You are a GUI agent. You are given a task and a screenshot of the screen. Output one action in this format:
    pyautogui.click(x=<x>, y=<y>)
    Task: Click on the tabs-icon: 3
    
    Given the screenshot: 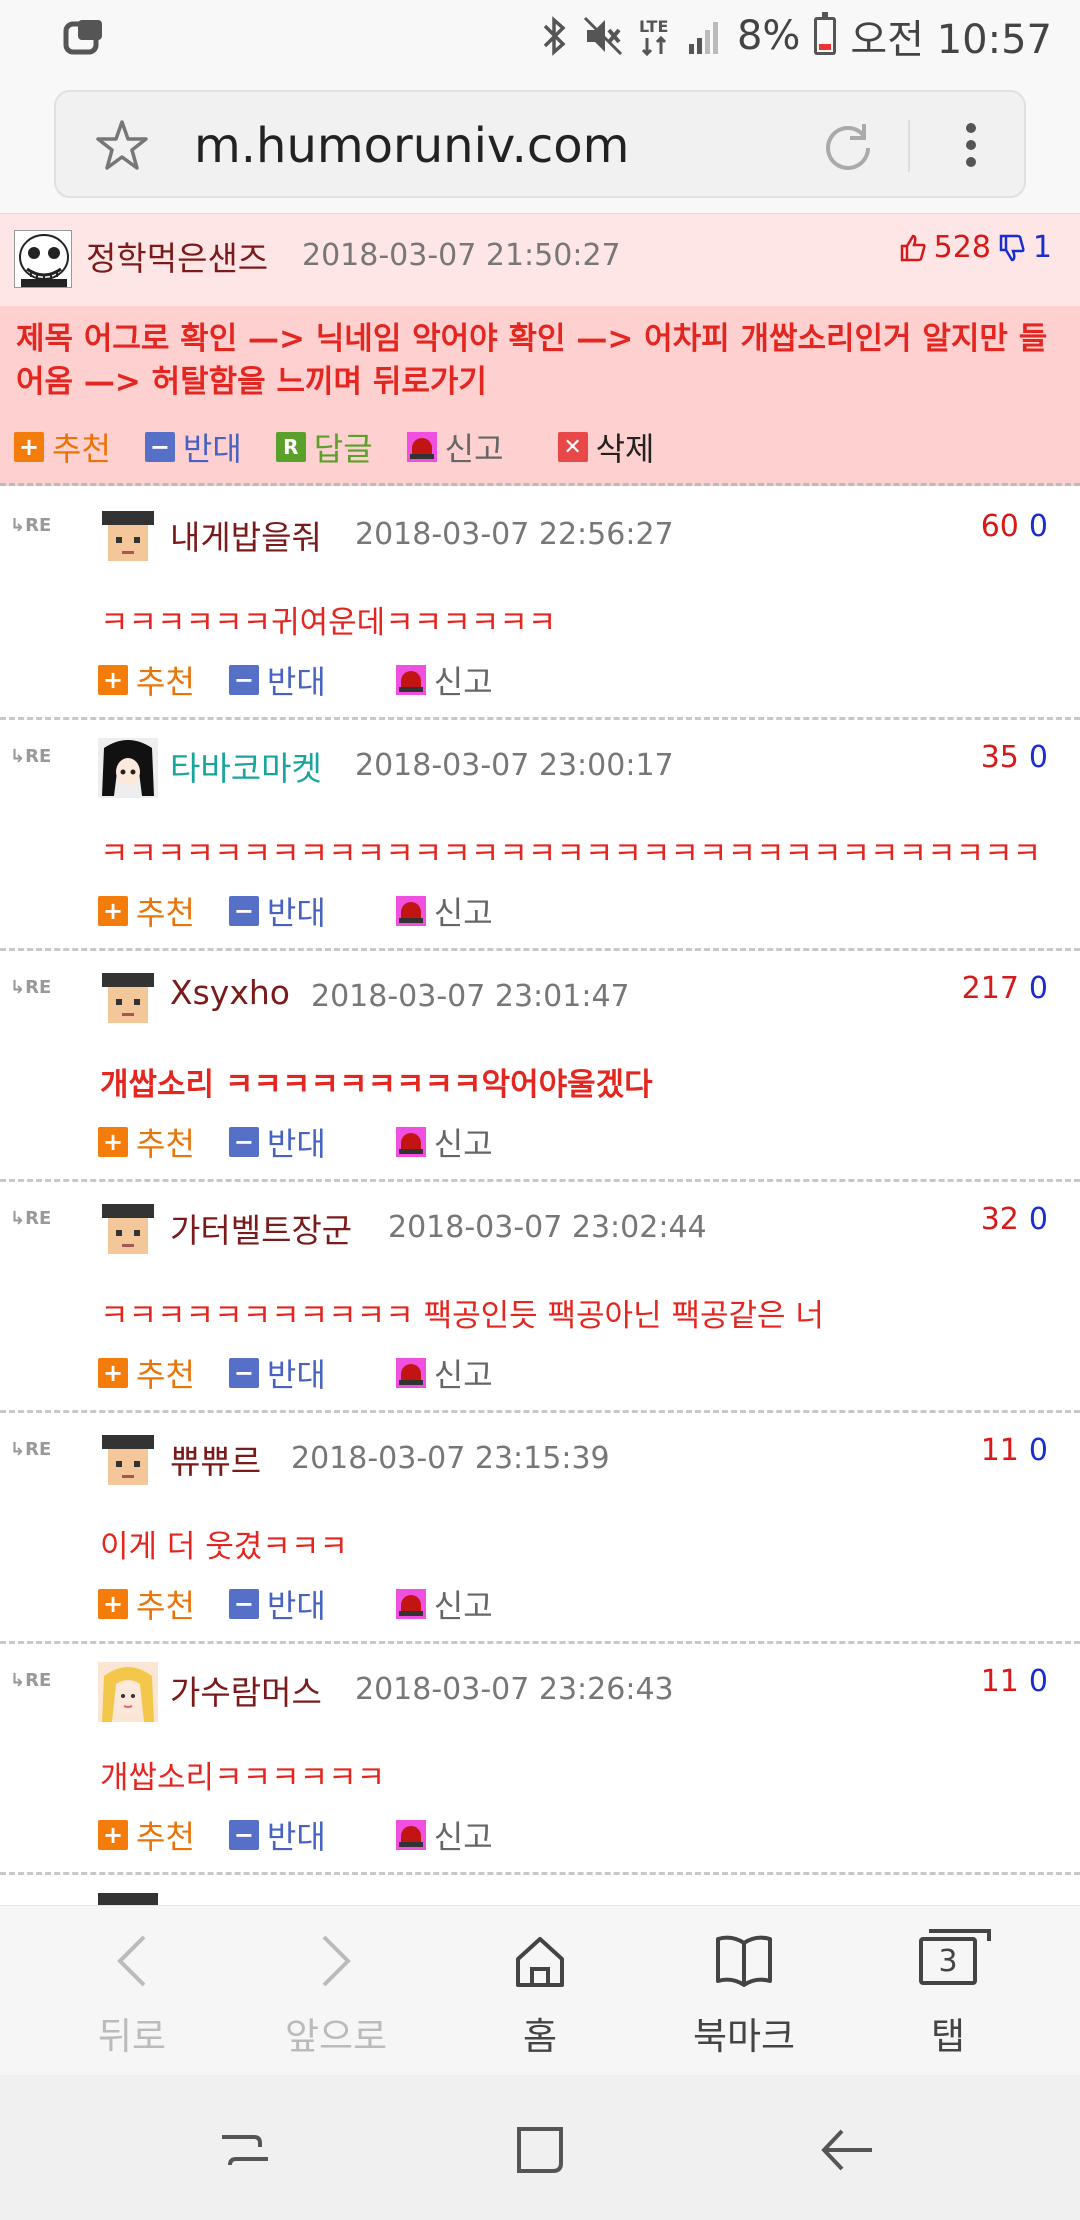 What is the action you would take?
    pyautogui.click(x=948, y=1961)
    